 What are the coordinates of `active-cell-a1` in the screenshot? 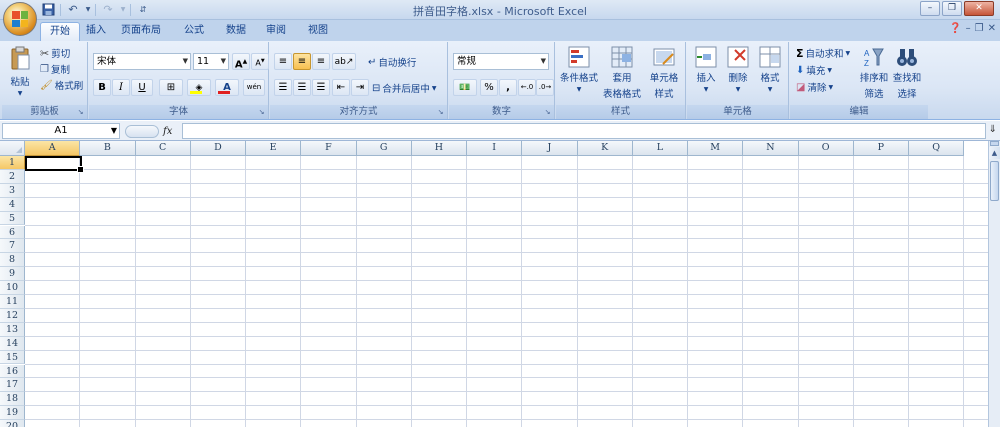 It's located at (54, 164).